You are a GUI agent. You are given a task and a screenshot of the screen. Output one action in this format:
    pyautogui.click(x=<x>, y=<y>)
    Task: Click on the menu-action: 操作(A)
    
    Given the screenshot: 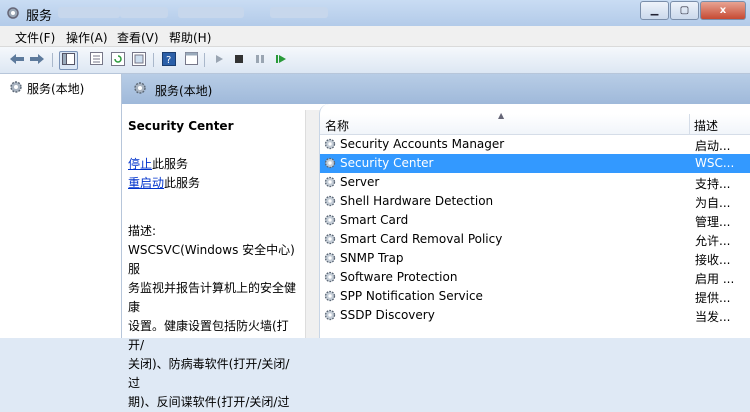 What is the action you would take?
    pyautogui.click(x=87, y=37)
    